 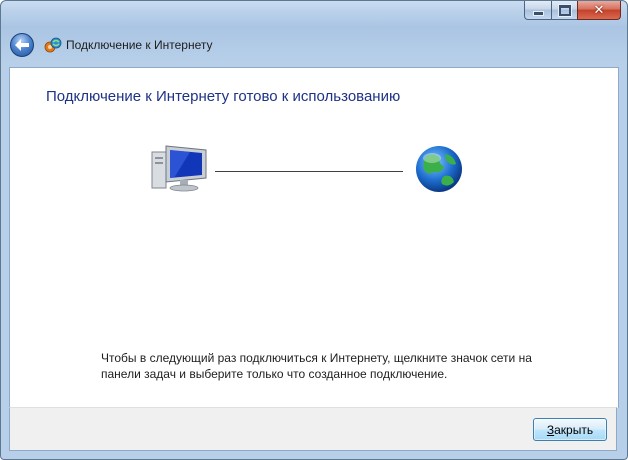 I want to click on maximize-icon, so click(x=564, y=10).